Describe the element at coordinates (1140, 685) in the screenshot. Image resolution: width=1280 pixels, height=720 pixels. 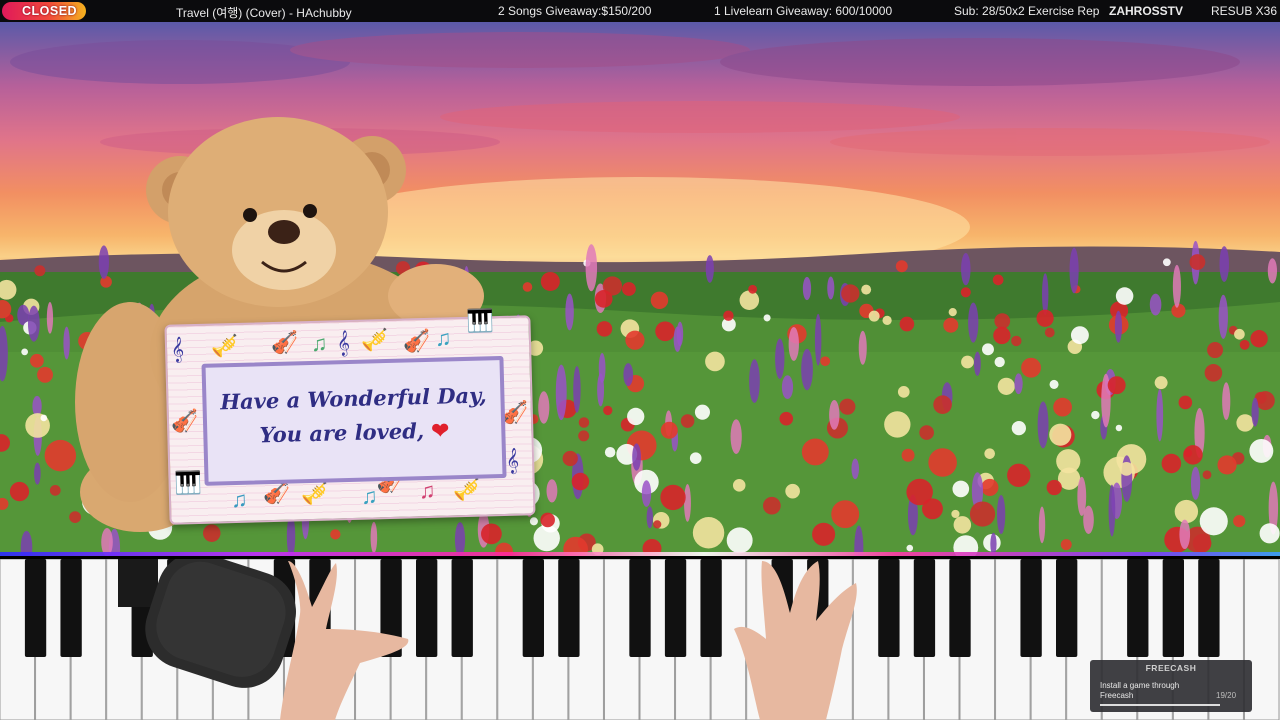
I see `ad-line-1: Install a game through` at that location.